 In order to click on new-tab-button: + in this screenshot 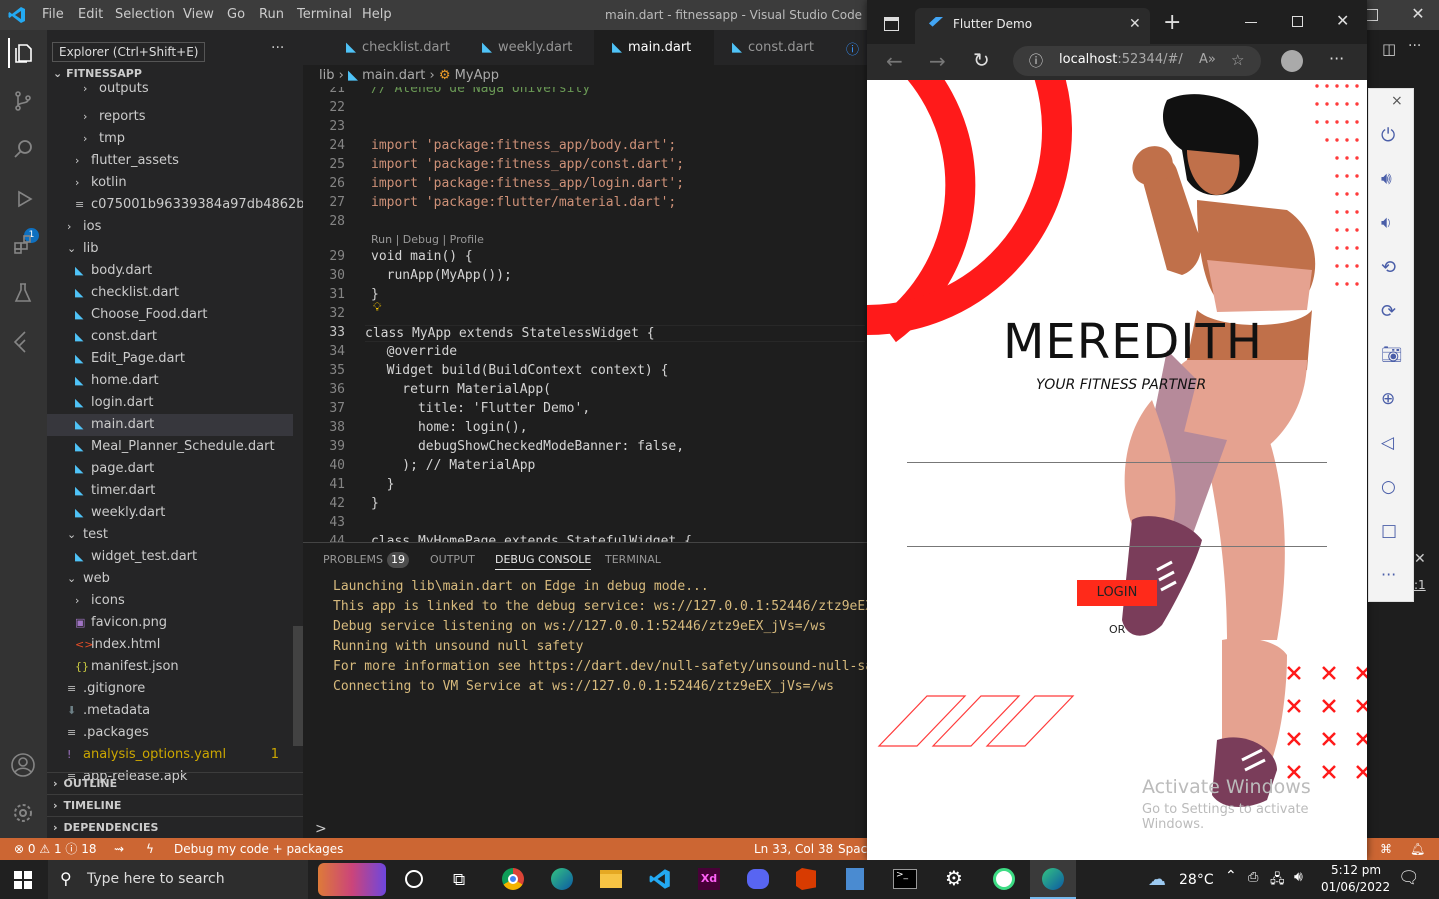, I will do `click(1172, 22)`.